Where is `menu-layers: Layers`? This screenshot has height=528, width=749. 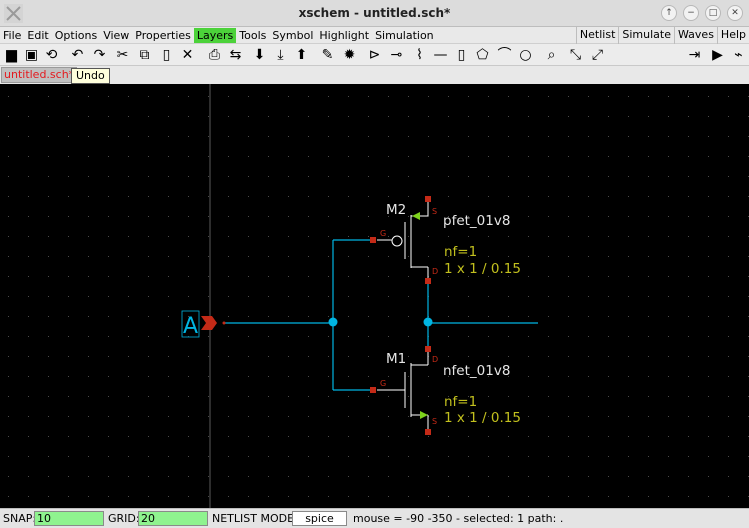 menu-layers: Layers is located at coordinates (215, 35).